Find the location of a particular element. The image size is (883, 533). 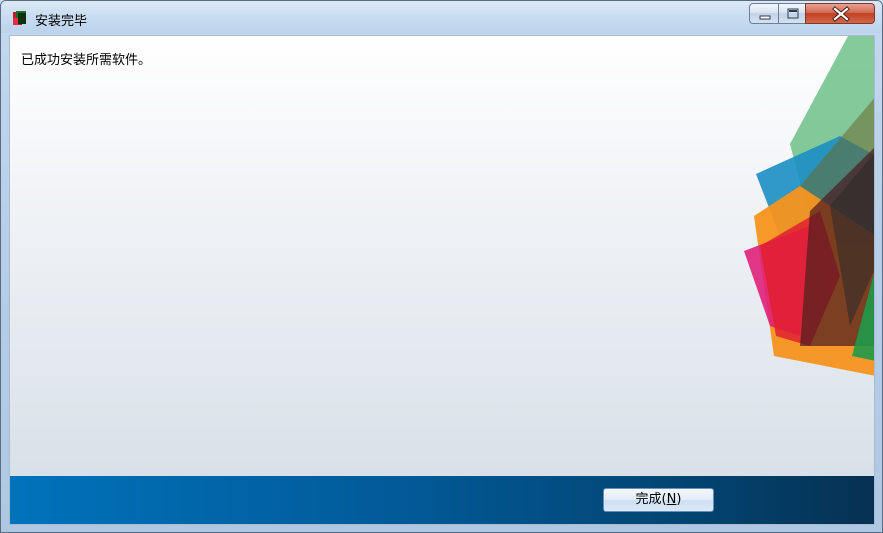

finish-label-suffix: ) is located at coordinates (679, 499).